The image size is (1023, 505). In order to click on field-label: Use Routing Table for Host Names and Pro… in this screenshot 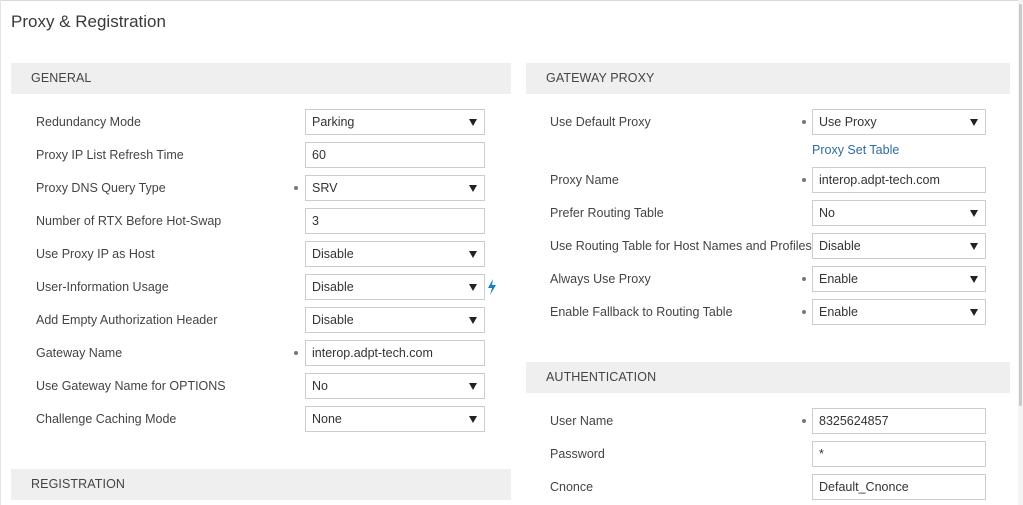, I will do `click(681, 246)`.